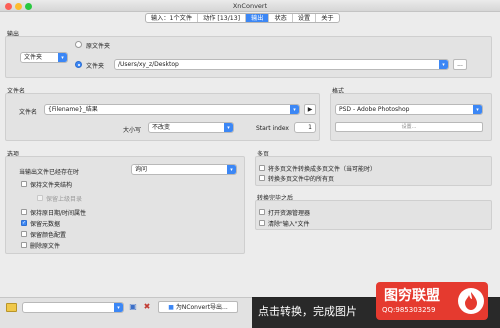 The width and height of the screenshot is (500, 328). I want to click on multipage-merge-checkbox, so click(262, 168).